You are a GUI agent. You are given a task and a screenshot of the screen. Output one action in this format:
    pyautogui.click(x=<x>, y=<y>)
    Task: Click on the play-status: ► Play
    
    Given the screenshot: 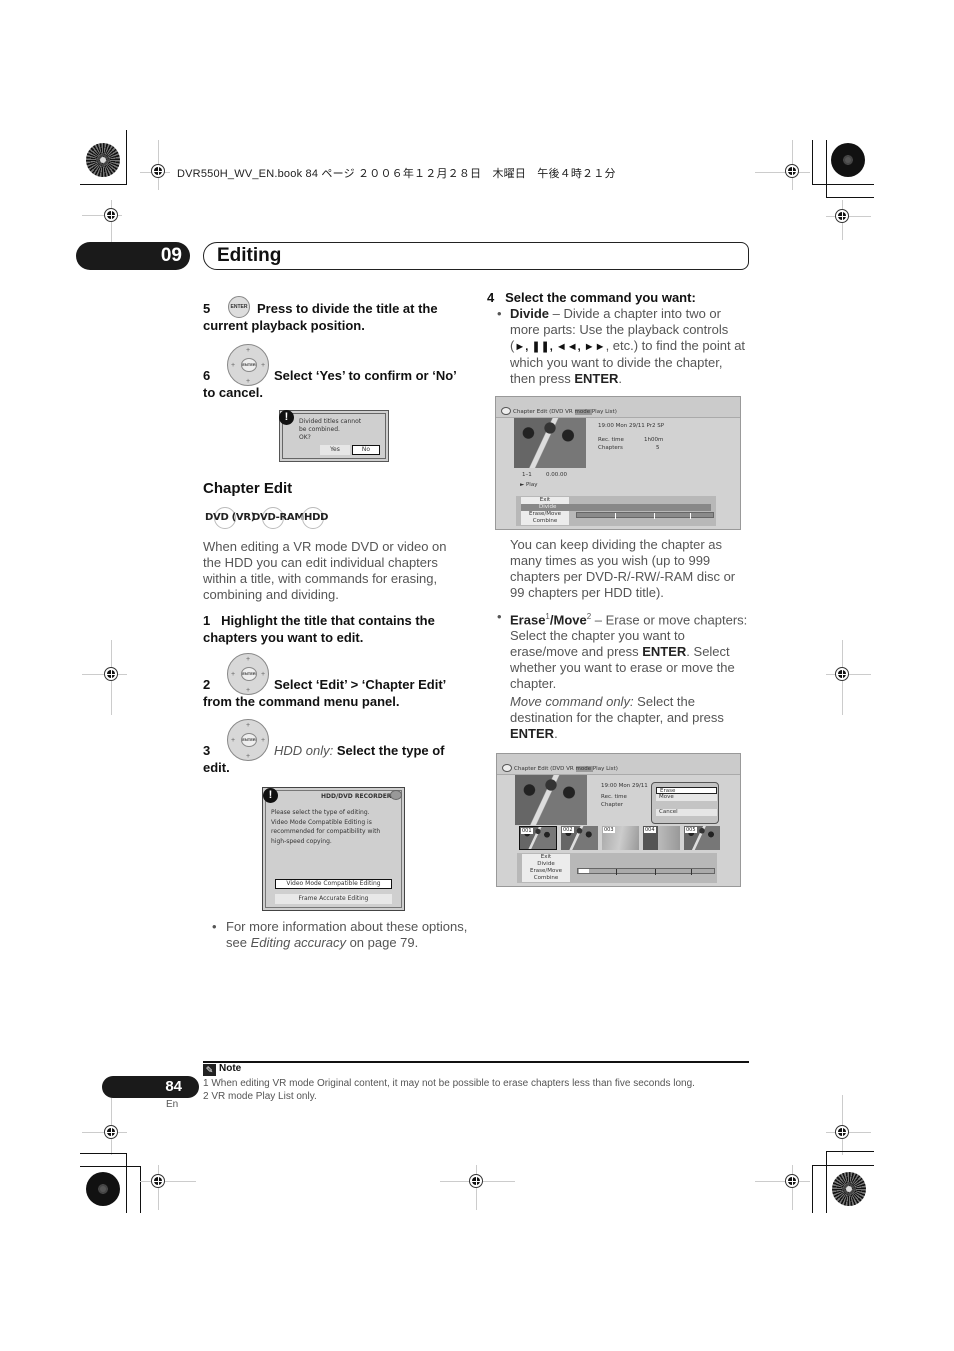 What is the action you would take?
    pyautogui.click(x=529, y=485)
    